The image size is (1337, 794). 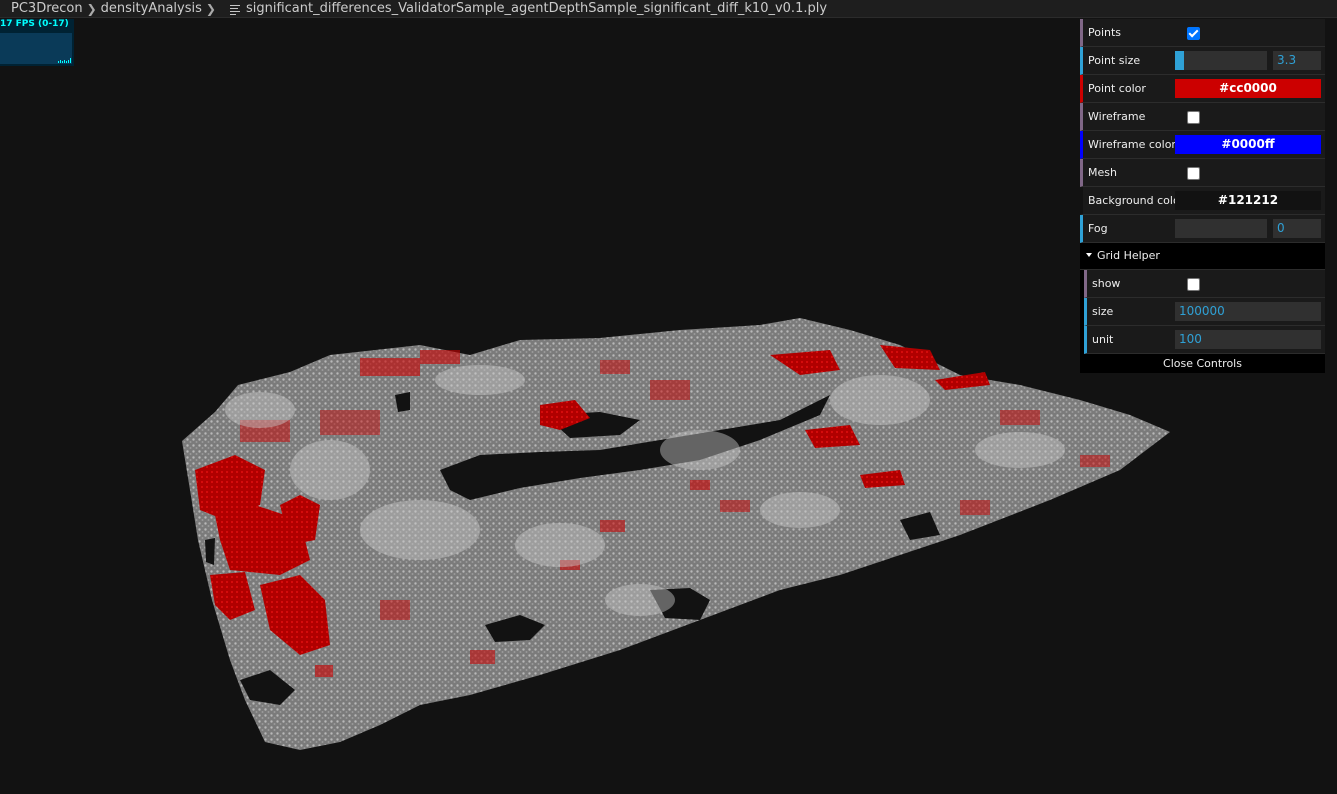 I want to click on fps-graph, so click(x=36, y=48).